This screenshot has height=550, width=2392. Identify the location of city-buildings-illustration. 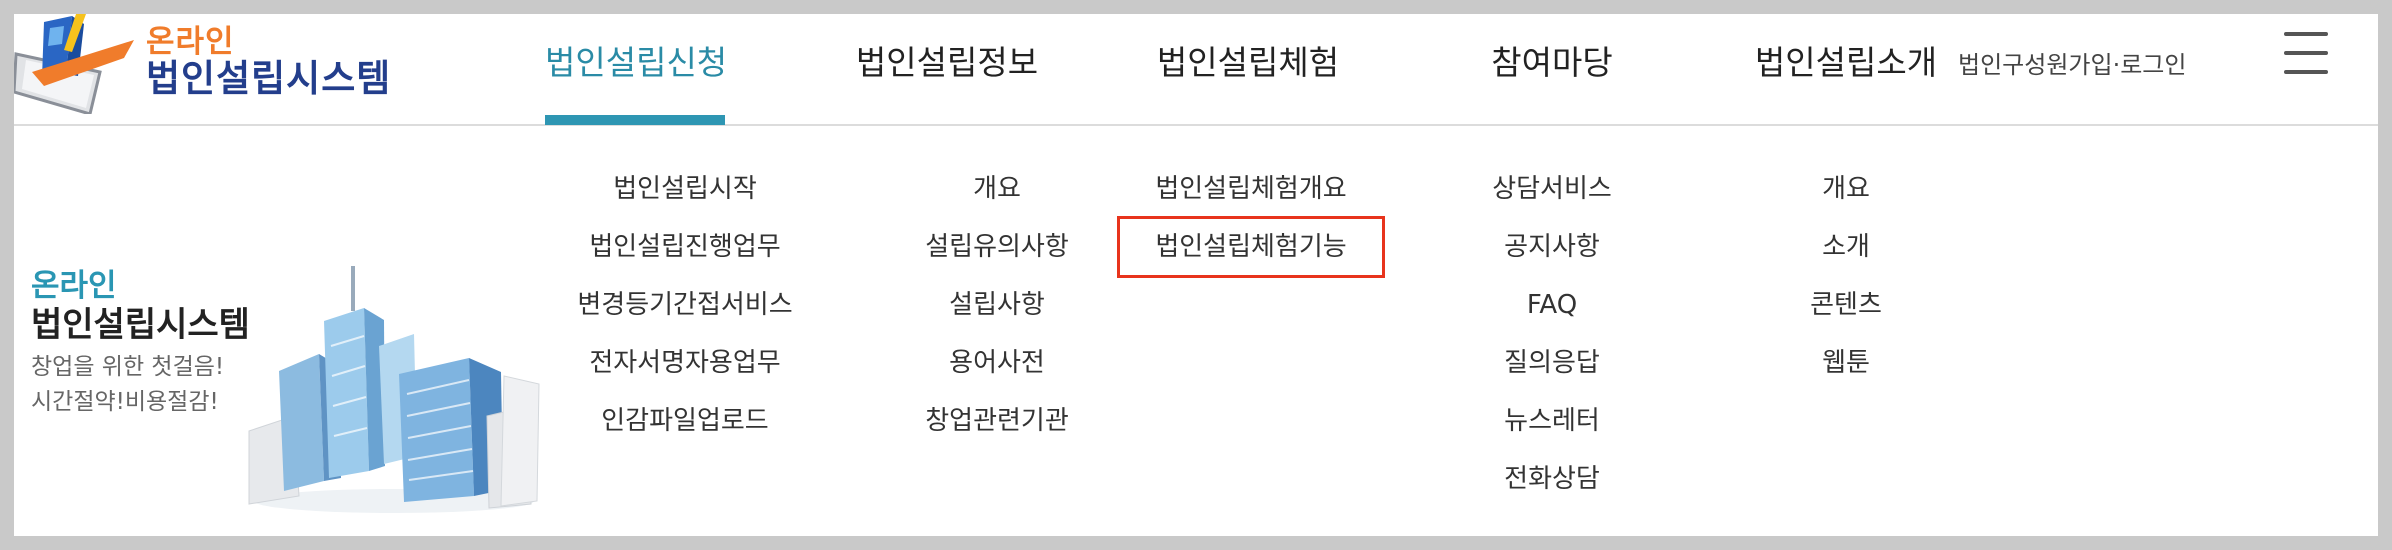
(394, 389).